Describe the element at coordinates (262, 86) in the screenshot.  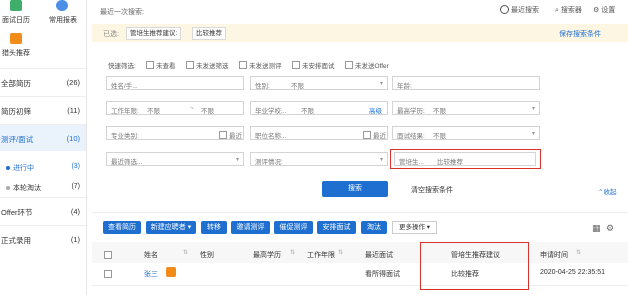
I see `gender-label: 性别:` at that location.